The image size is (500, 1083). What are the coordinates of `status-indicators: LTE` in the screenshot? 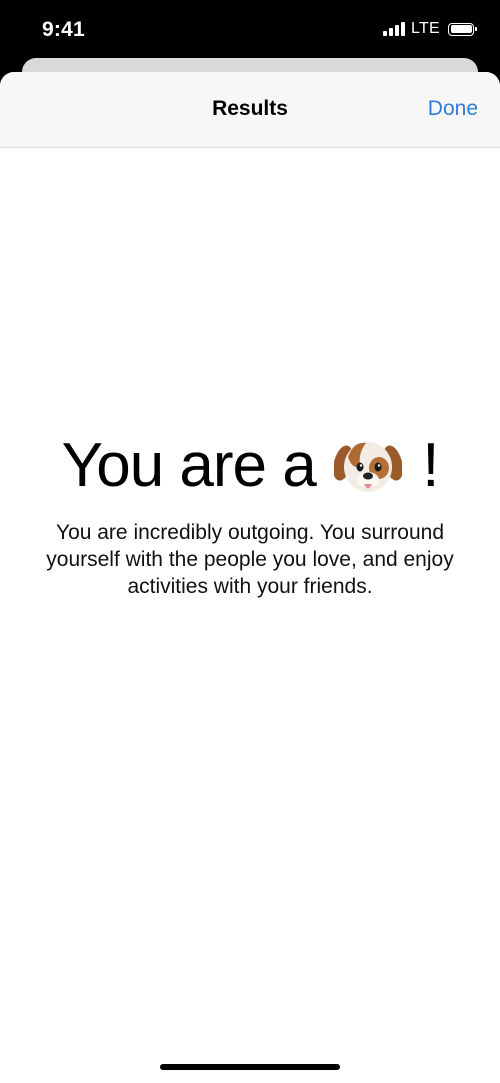 It's located at (429, 29).